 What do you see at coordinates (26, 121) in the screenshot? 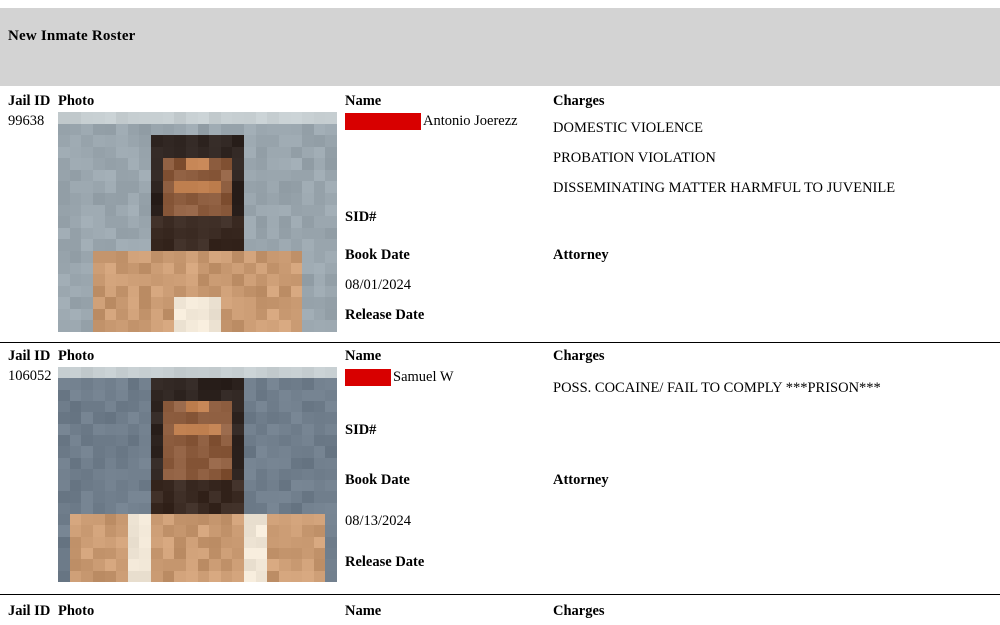
I see `jail-id-value: 99638` at bounding box center [26, 121].